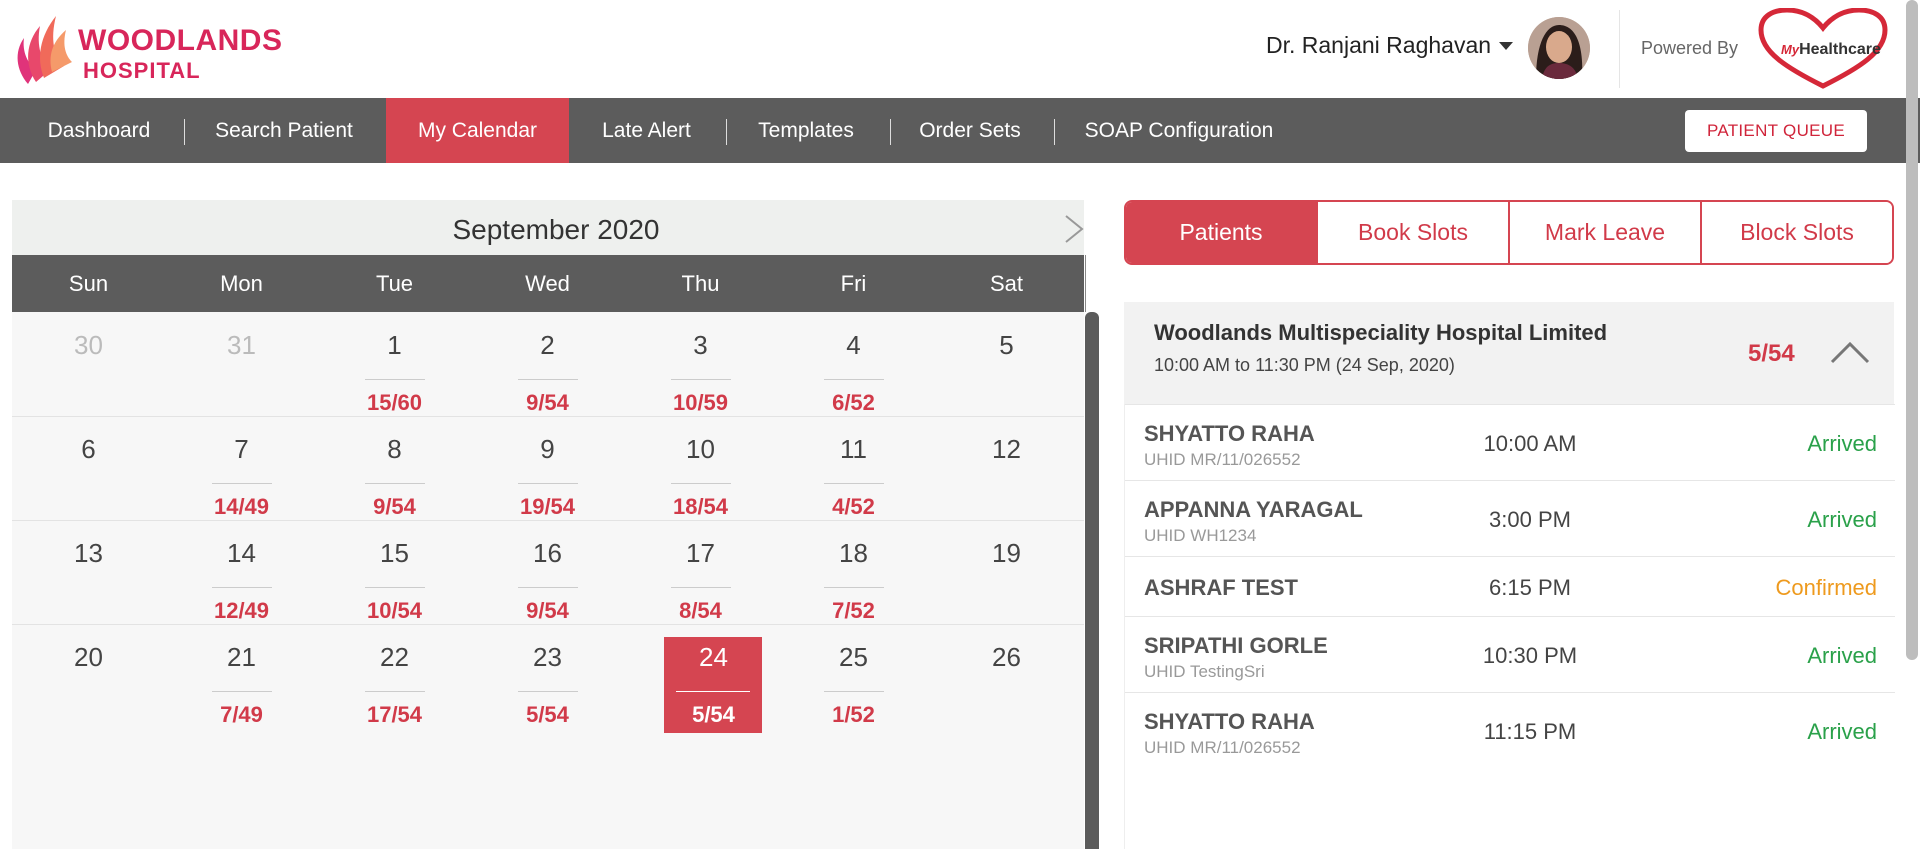  I want to click on day-number: 23, so click(547, 657).